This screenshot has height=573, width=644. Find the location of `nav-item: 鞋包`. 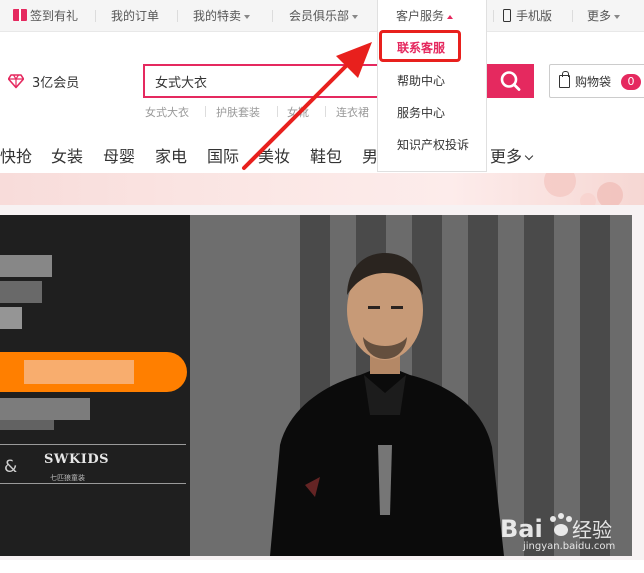

nav-item: 鞋包 is located at coordinates (326, 155).